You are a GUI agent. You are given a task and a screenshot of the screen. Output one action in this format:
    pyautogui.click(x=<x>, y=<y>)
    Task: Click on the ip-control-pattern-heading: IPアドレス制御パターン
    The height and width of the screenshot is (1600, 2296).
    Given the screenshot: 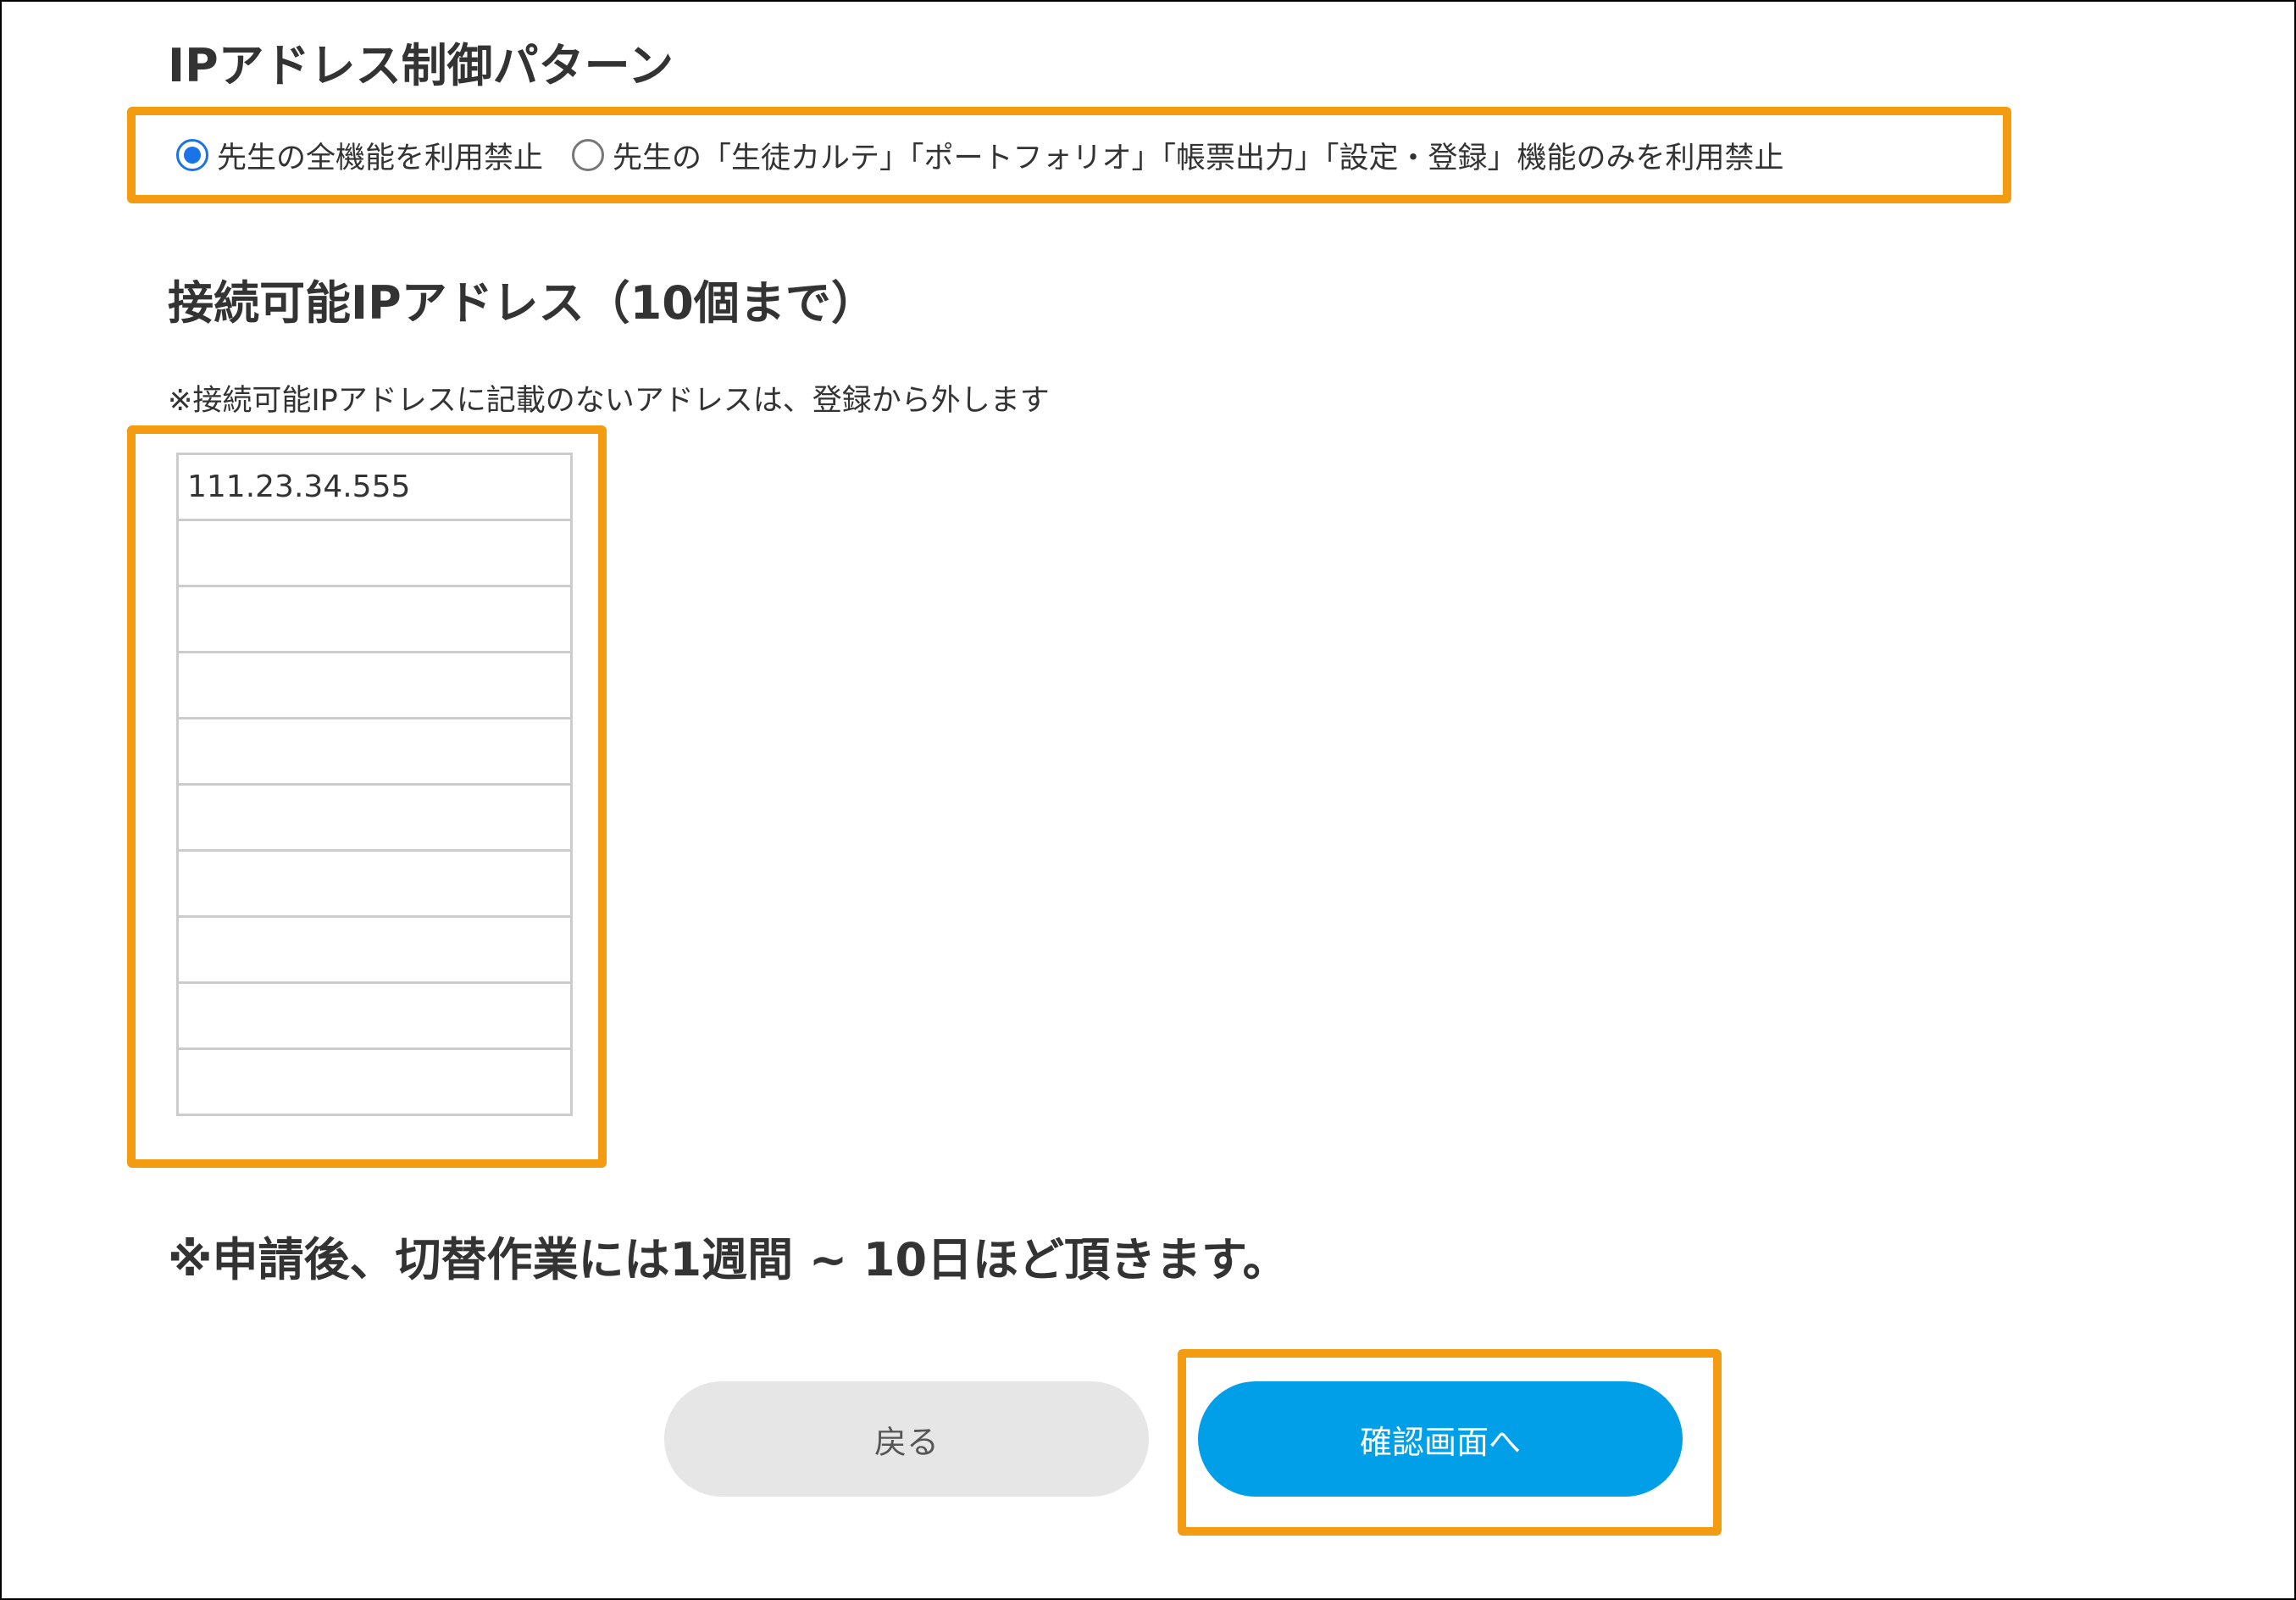 What is the action you would take?
    pyautogui.click(x=421, y=65)
    